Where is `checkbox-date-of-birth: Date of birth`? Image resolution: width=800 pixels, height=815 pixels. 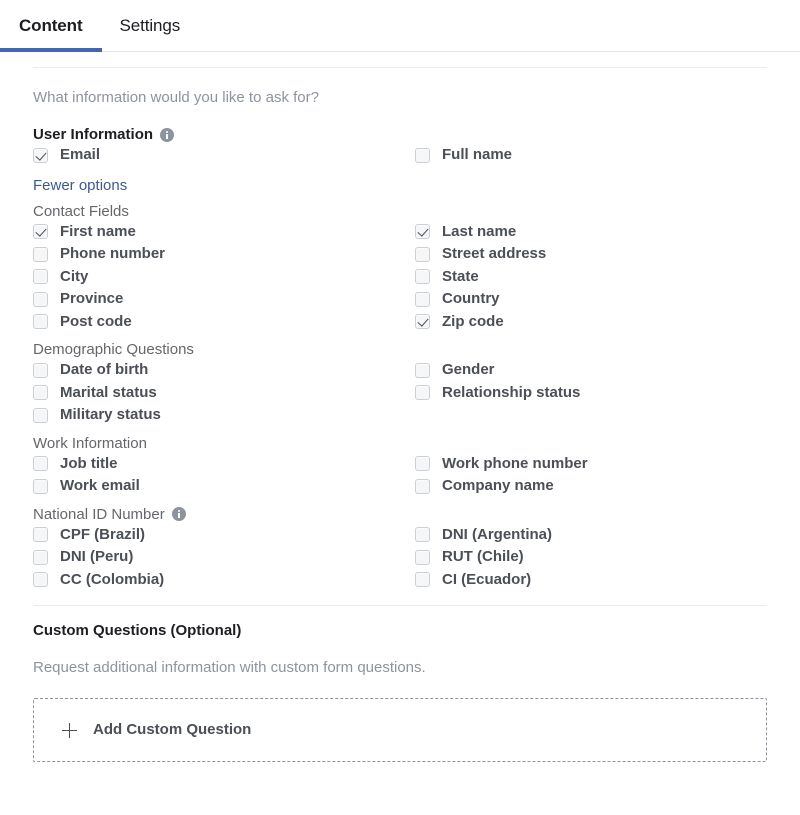
checkbox-date-of-birth: Date of birth is located at coordinates (90, 370).